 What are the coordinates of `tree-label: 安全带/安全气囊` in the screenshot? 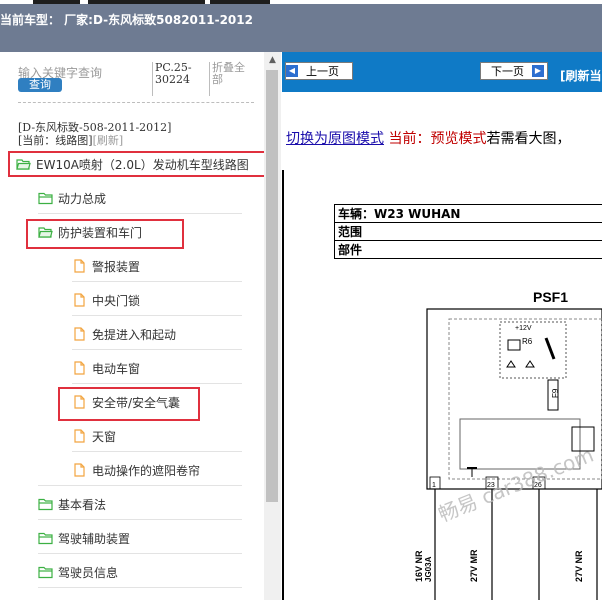 It's located at (136, 402).